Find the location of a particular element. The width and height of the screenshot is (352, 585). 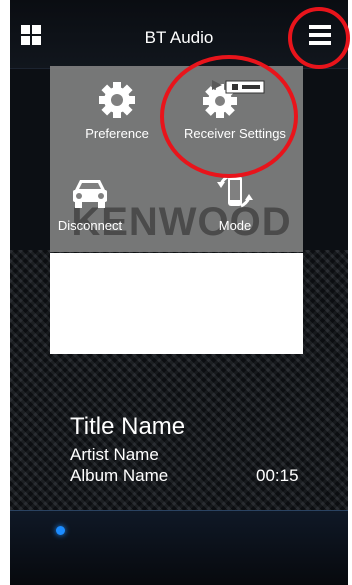

progress-bar is located at coordinates (179, 547).